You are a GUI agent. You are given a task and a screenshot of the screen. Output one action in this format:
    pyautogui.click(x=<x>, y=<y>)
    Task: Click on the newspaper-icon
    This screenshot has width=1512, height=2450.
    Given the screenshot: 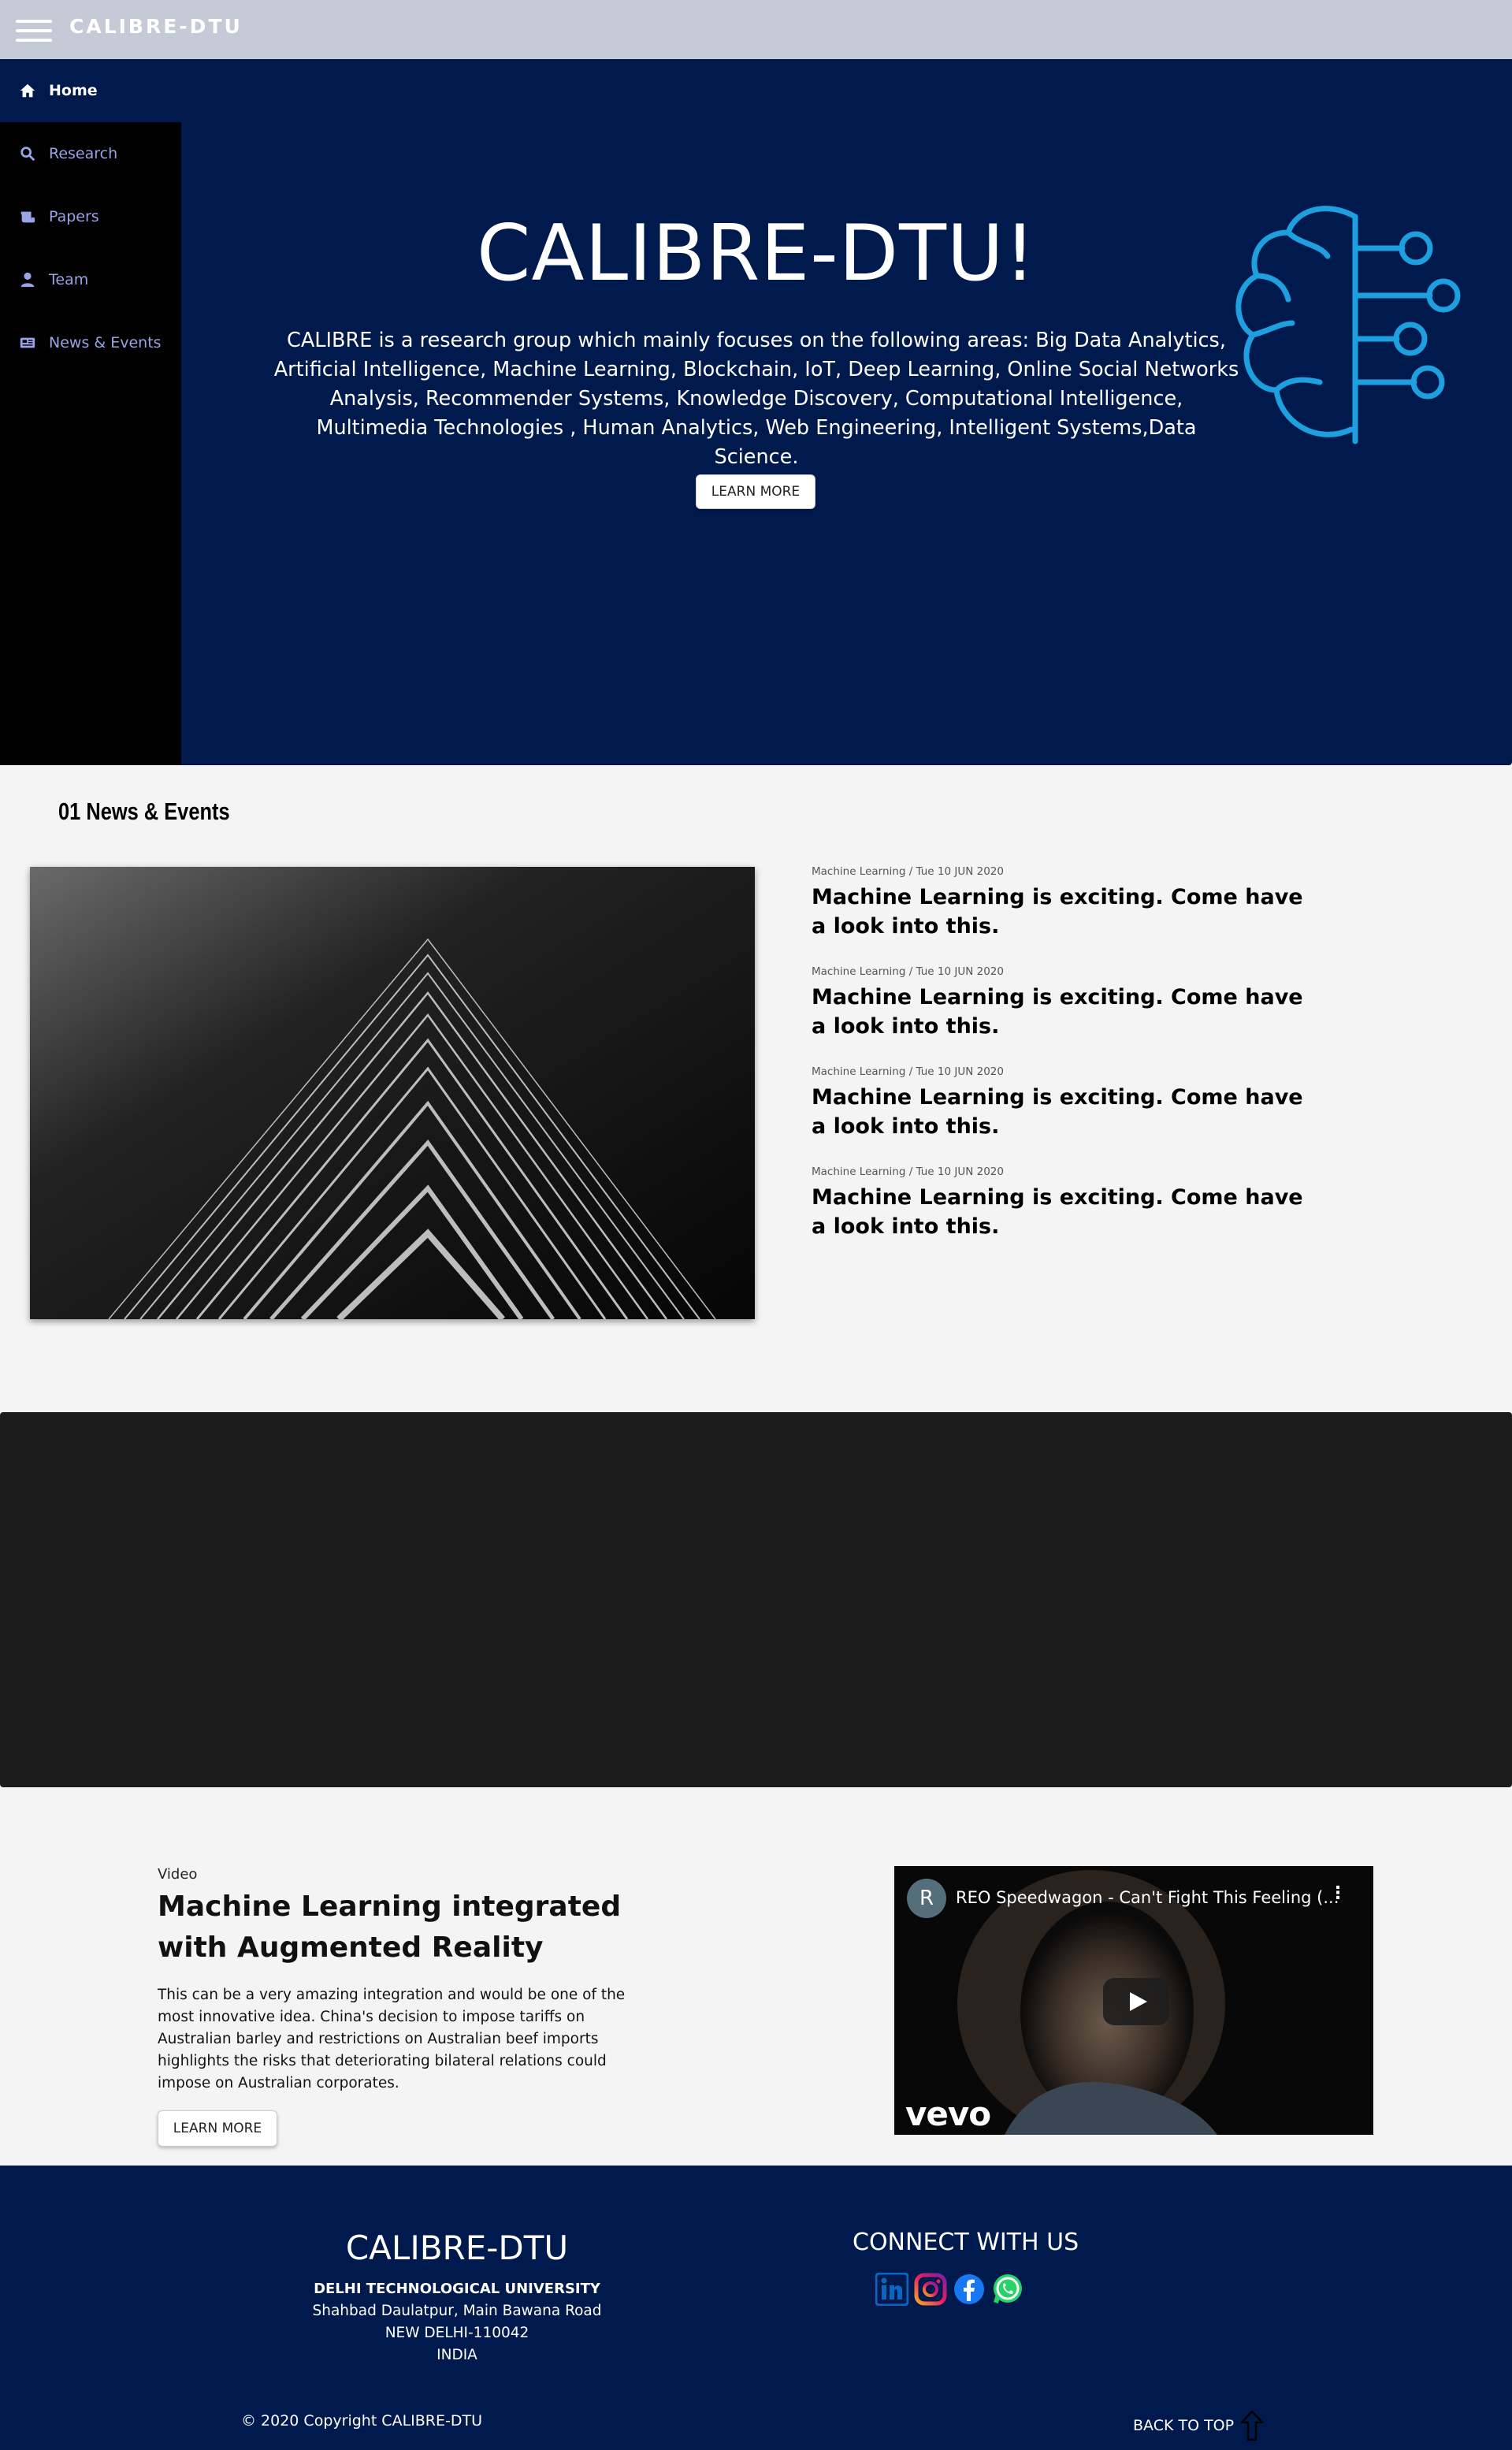 What is the action you would take?
    pyautogui.click(x=27, y=342)
    